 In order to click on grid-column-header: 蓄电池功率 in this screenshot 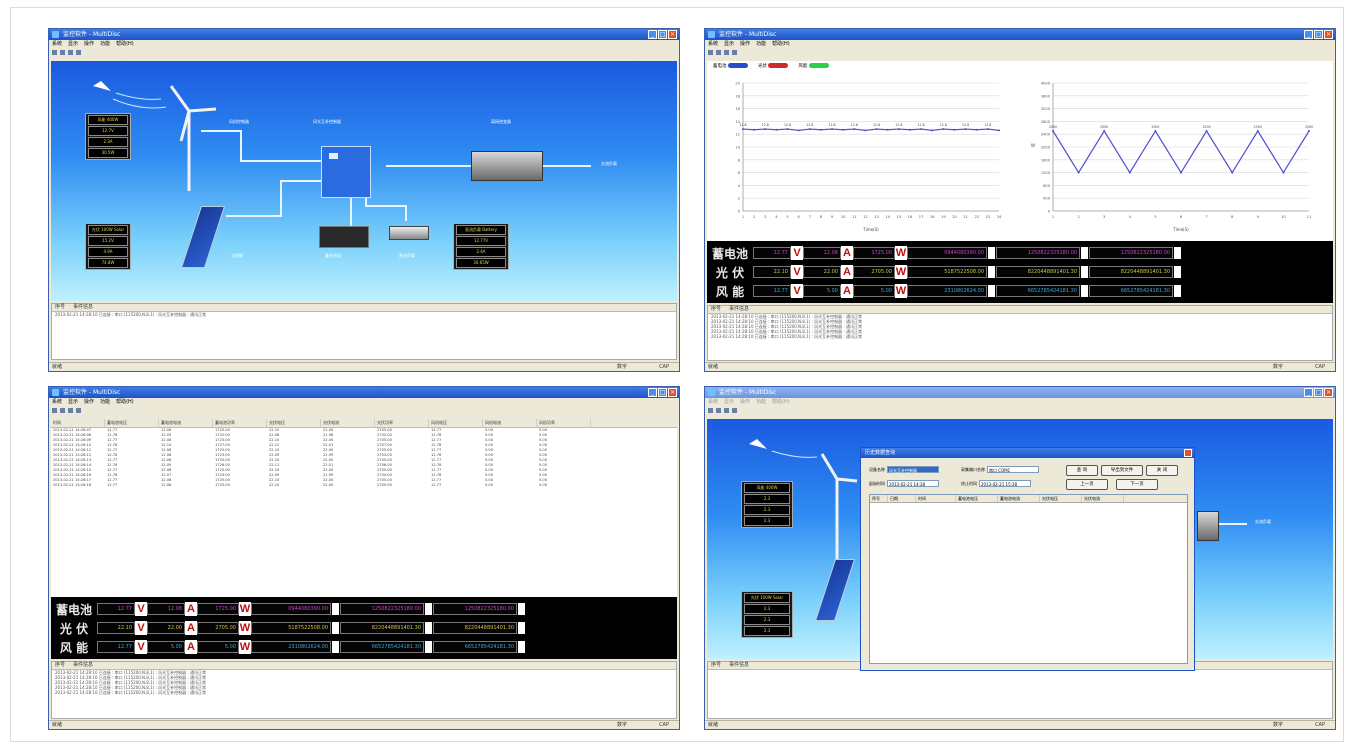, I will do `click(240, 423)`.